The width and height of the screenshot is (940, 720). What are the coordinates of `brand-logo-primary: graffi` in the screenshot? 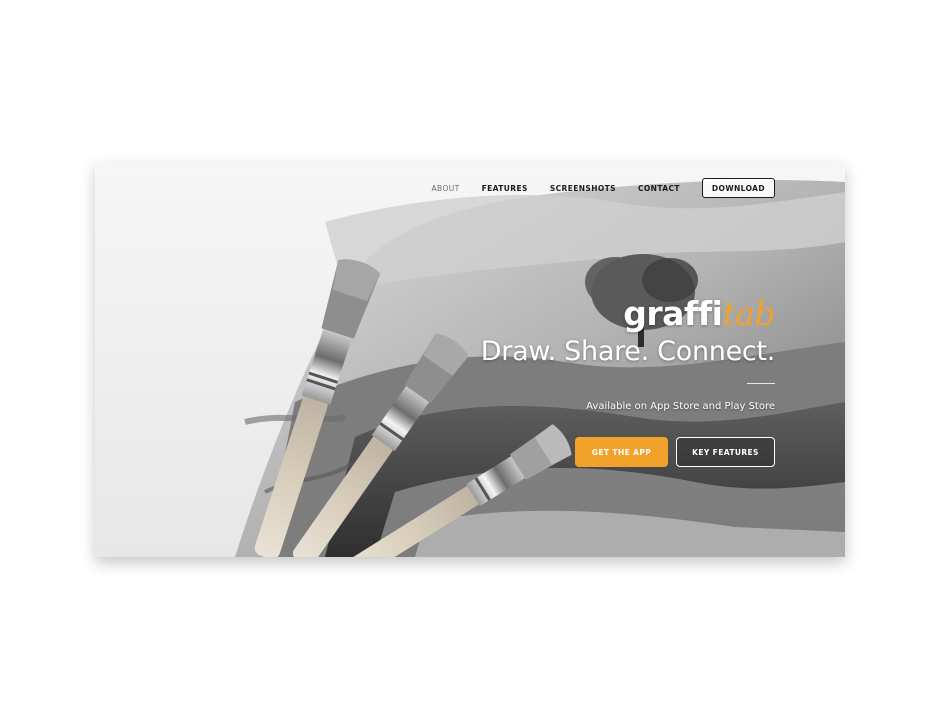 It's located at (673, 313).